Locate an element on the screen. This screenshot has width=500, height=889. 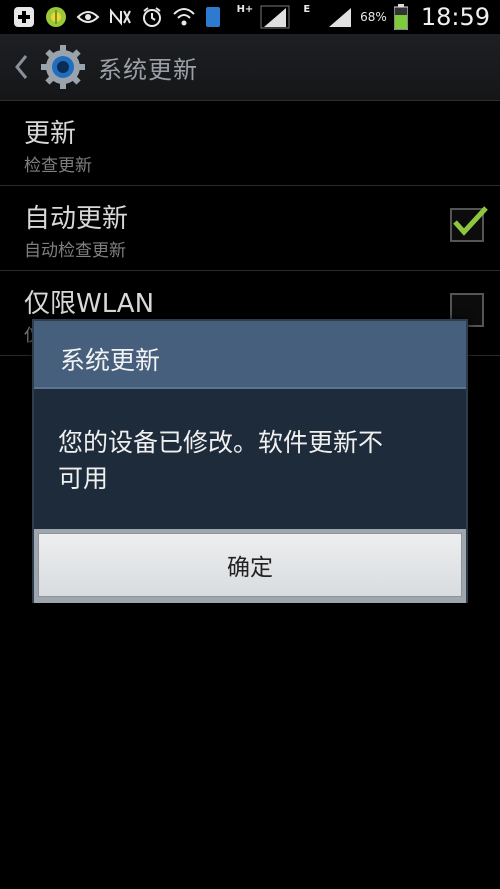
dialog-title: 系统更新 is located at coordinates (110, 360).